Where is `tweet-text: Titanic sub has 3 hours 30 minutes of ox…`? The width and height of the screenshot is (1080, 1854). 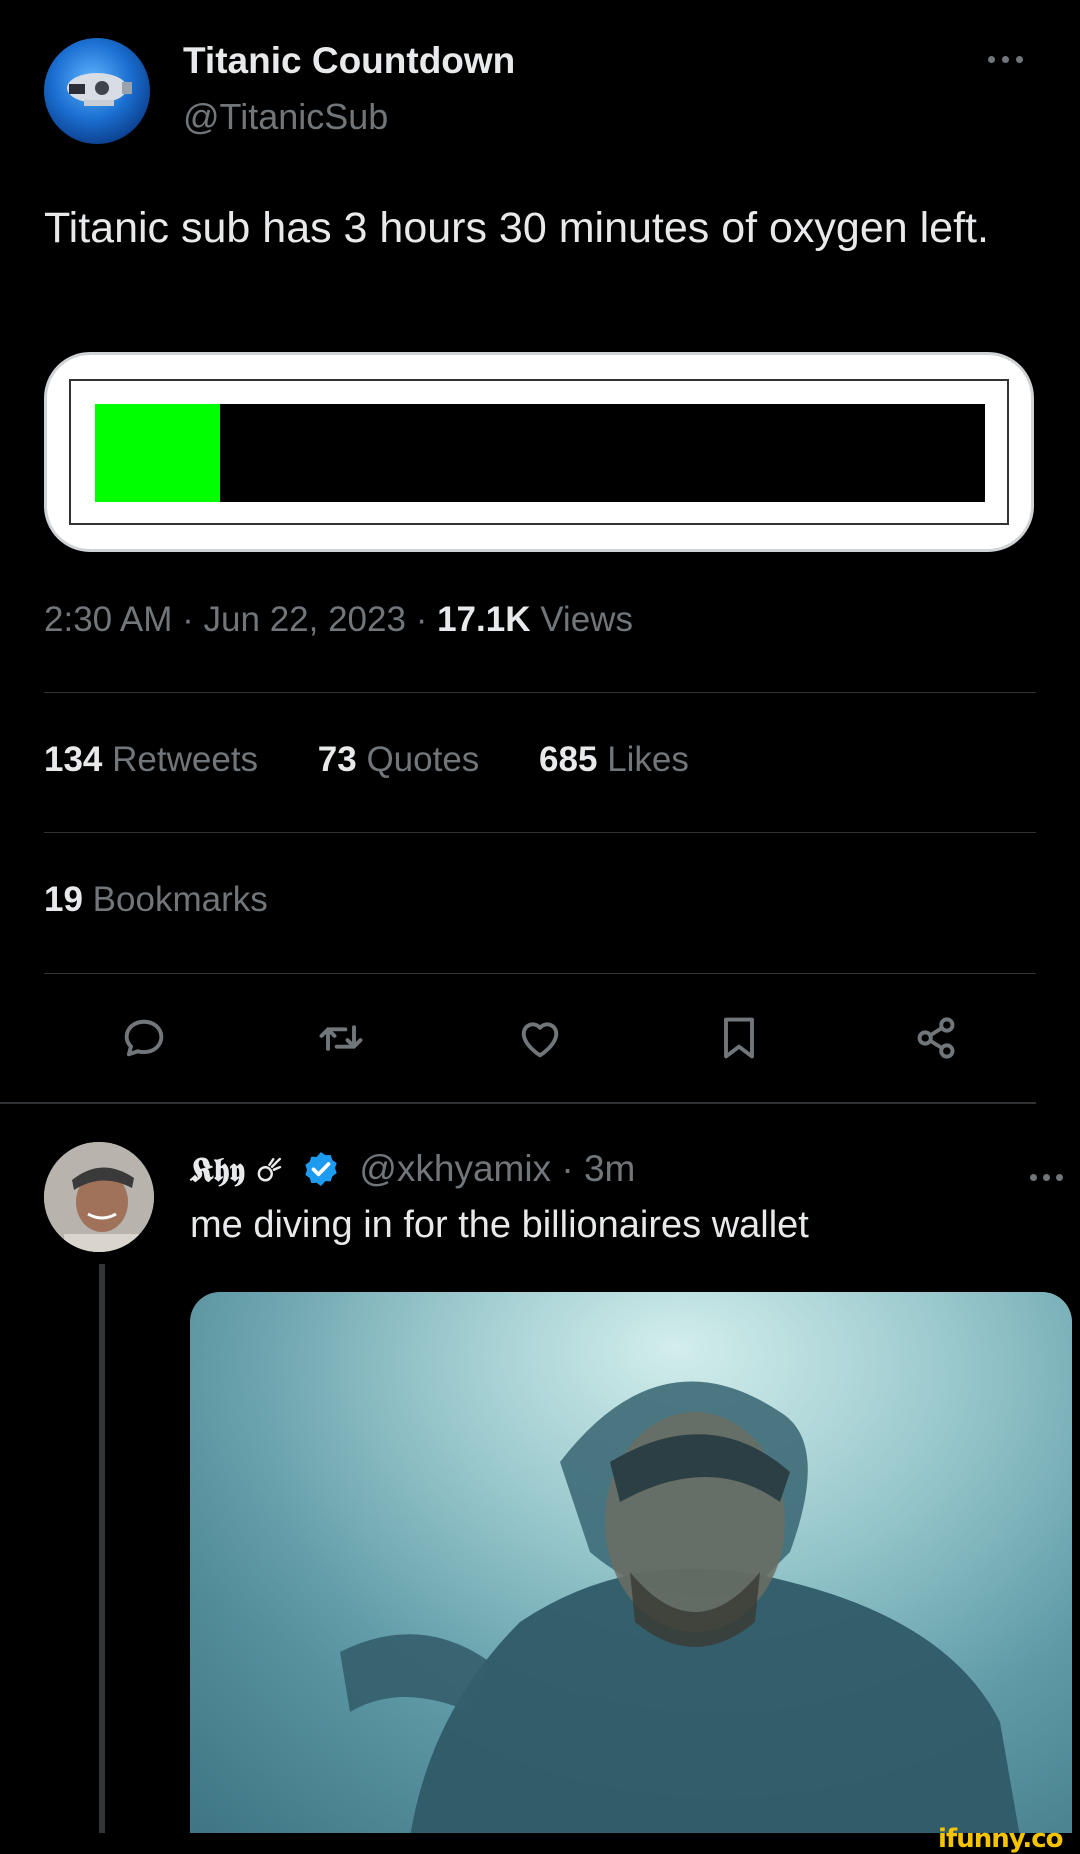 tweet-text: Titanic sub has 3 hours 30 minutes of ox… is located at coordinates (516, 228).